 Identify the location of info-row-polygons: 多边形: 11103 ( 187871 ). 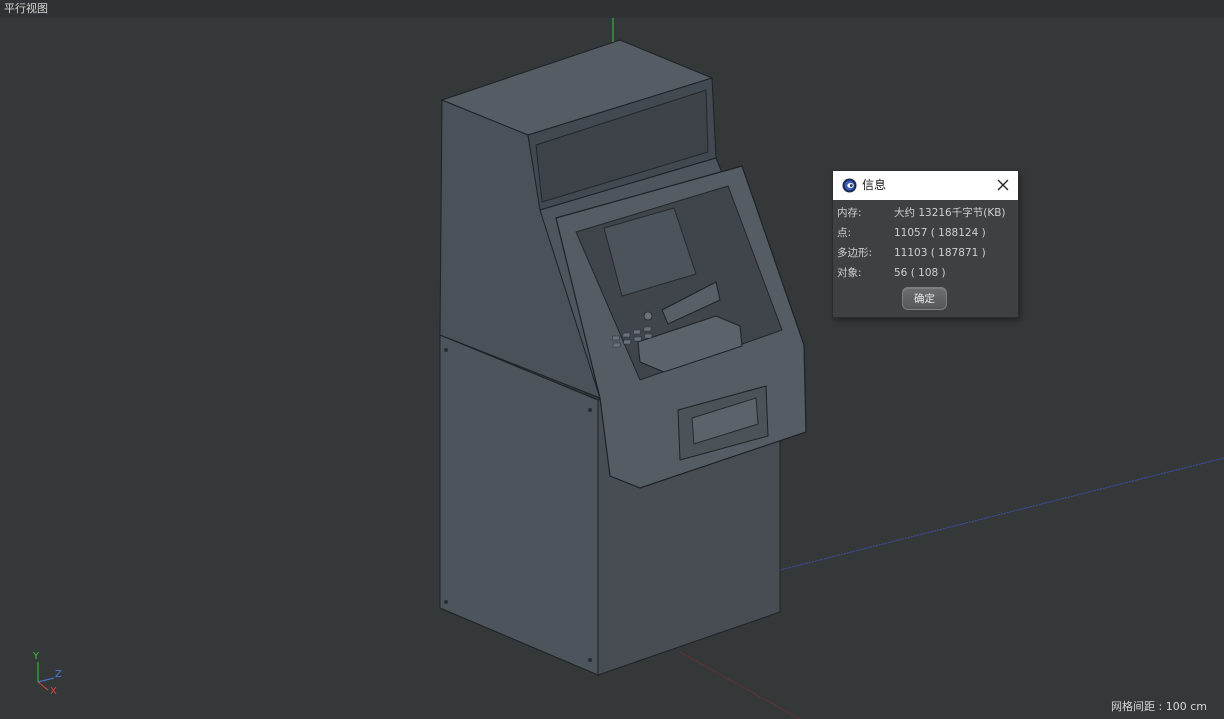
(925, 253).